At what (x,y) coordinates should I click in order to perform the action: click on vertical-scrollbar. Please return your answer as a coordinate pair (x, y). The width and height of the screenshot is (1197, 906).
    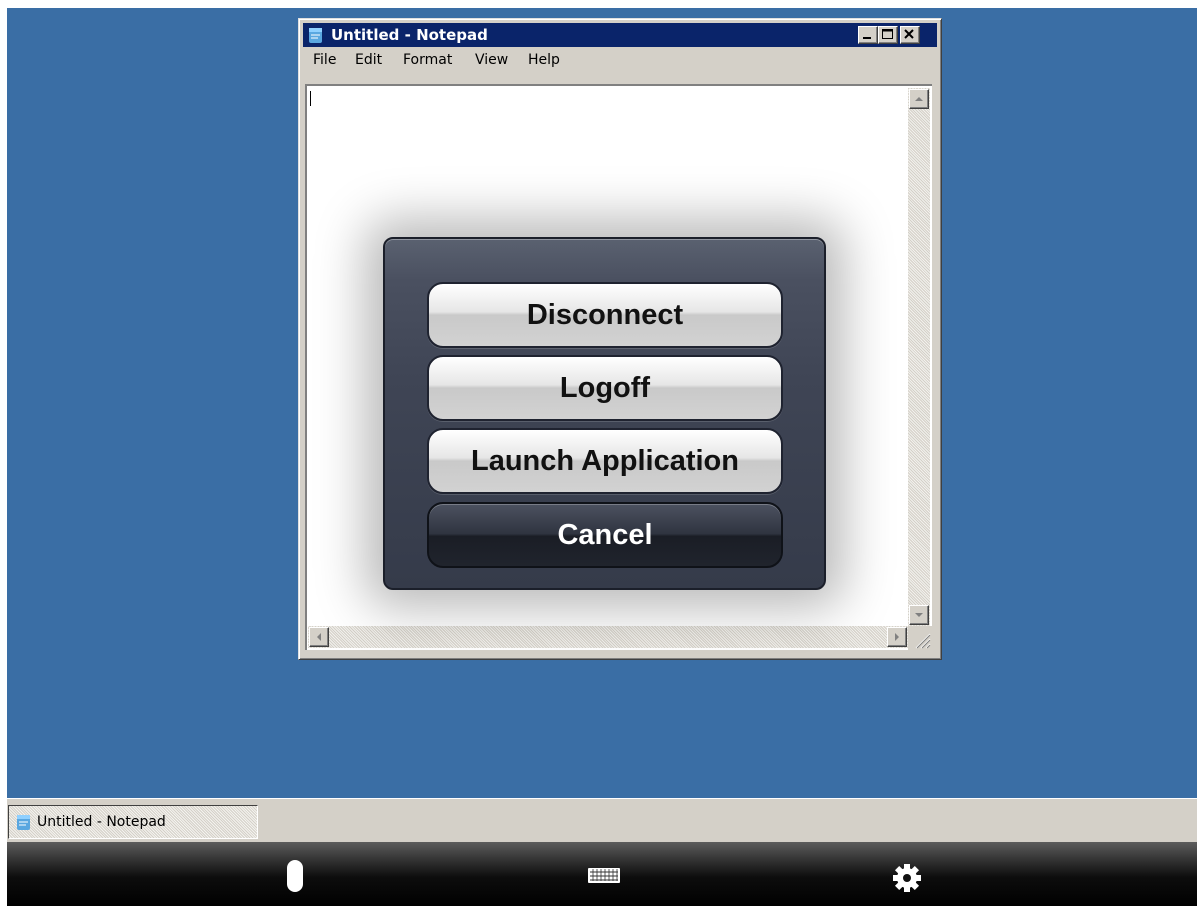
    Looking at the image, I should click on (919, 357).